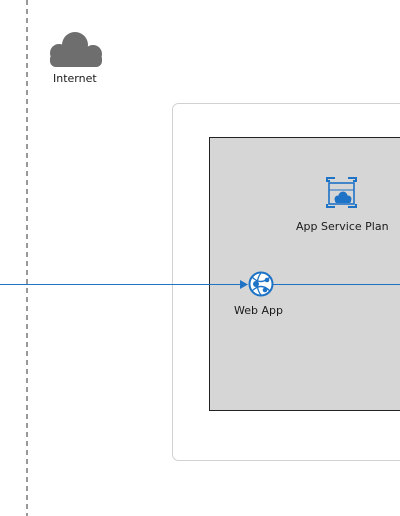 This screenshot has width=400, height=516. Describe the element at coordinates (342, 226) in the screenshot. I see `app-service-plan-label: App Service Plan` at that location.